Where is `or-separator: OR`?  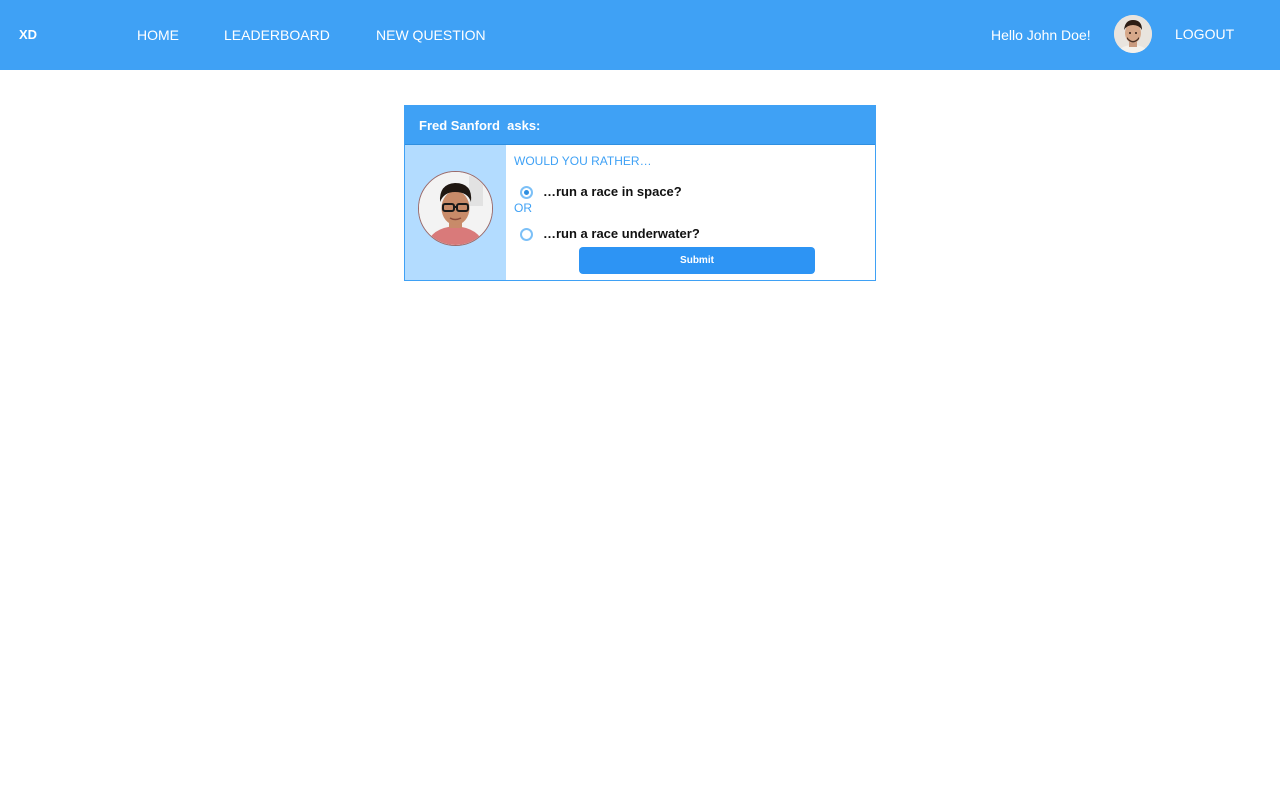
or-separator: OR is located at coordinates (523, 208).